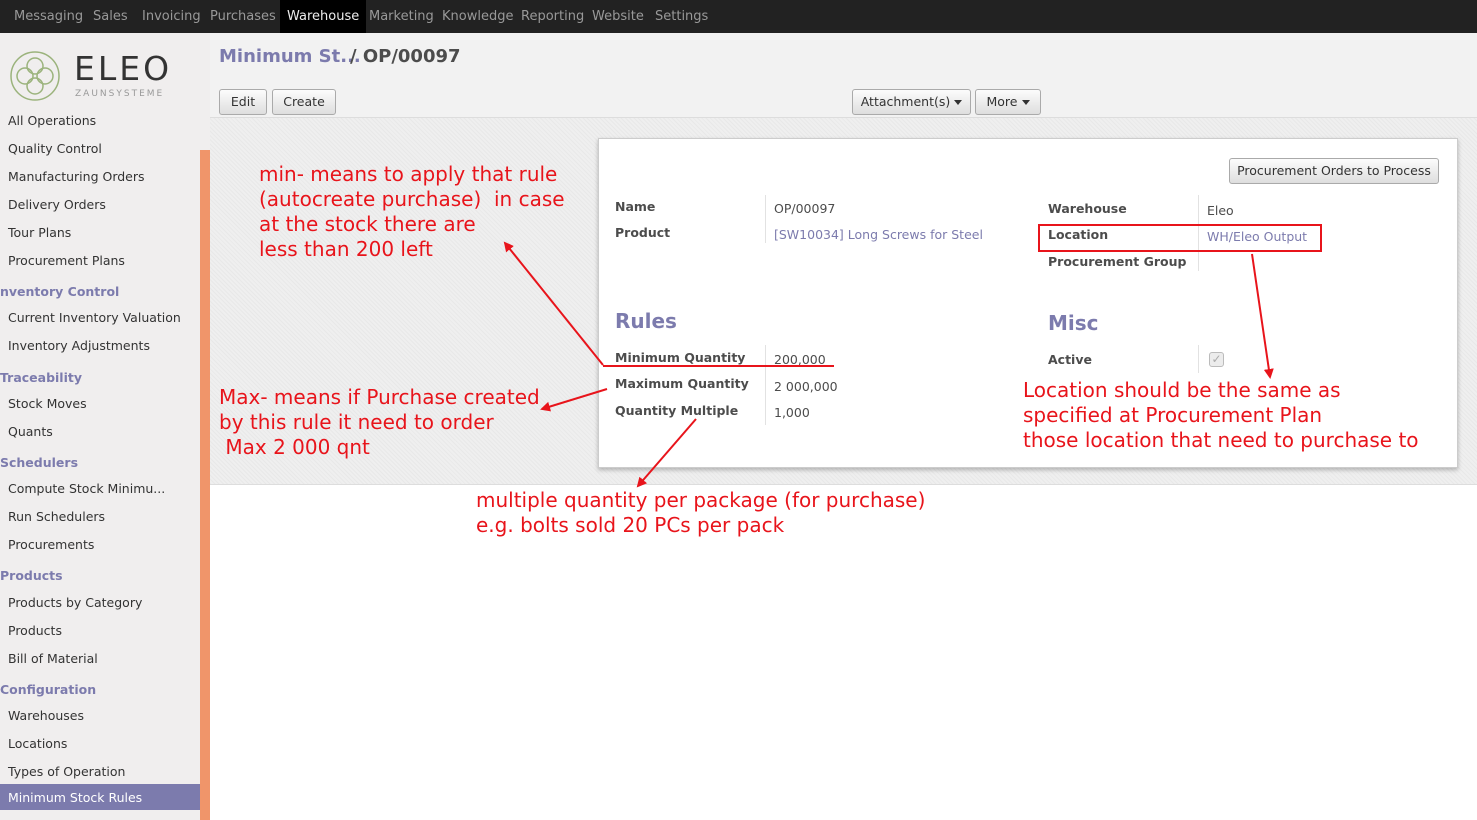 Image resolution: width=1477 pixels, height=820 pixels. What do you see at coordinates (1078, 234) in the screenshot?
I see `location-label: Location` at bounding box center [1078, 234].